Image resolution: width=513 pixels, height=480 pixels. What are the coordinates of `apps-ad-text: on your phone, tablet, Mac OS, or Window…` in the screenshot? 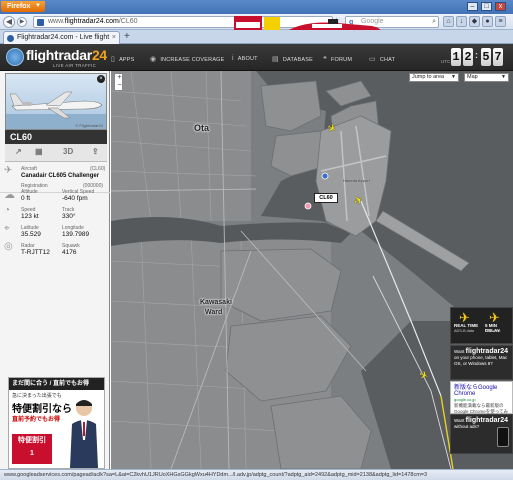 It's located at (481, 360).